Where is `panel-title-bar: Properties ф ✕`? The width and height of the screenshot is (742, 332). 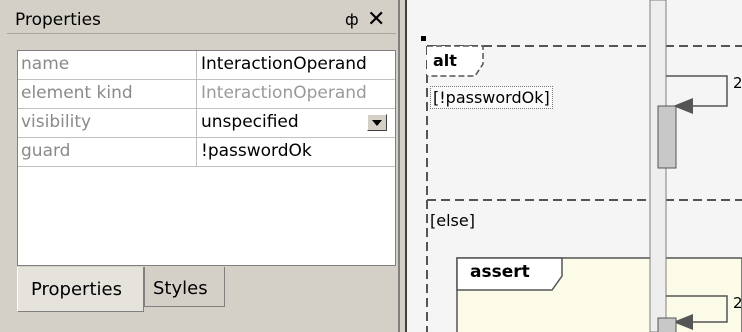
panel-title-bar: Properties ф ✕ is located at coordinates (201, 20).